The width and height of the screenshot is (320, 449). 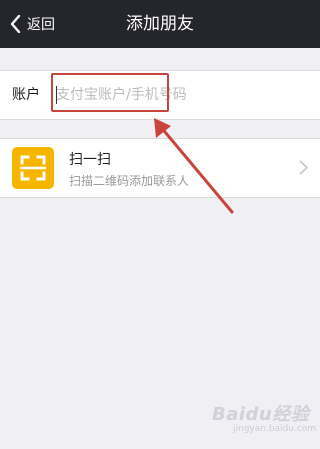 I want to click on chevron-right-icon, so click(x=304, y=169).